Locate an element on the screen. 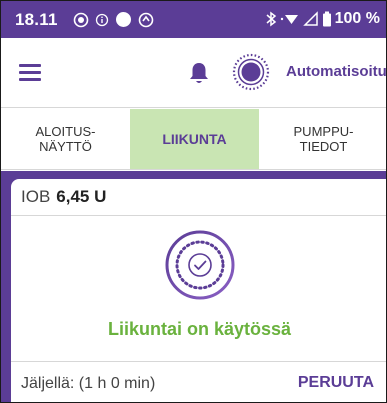 The height and width of the screenshot is (403, 387). status-bar: 18.11 100 % is located at coordinates (193, 19).